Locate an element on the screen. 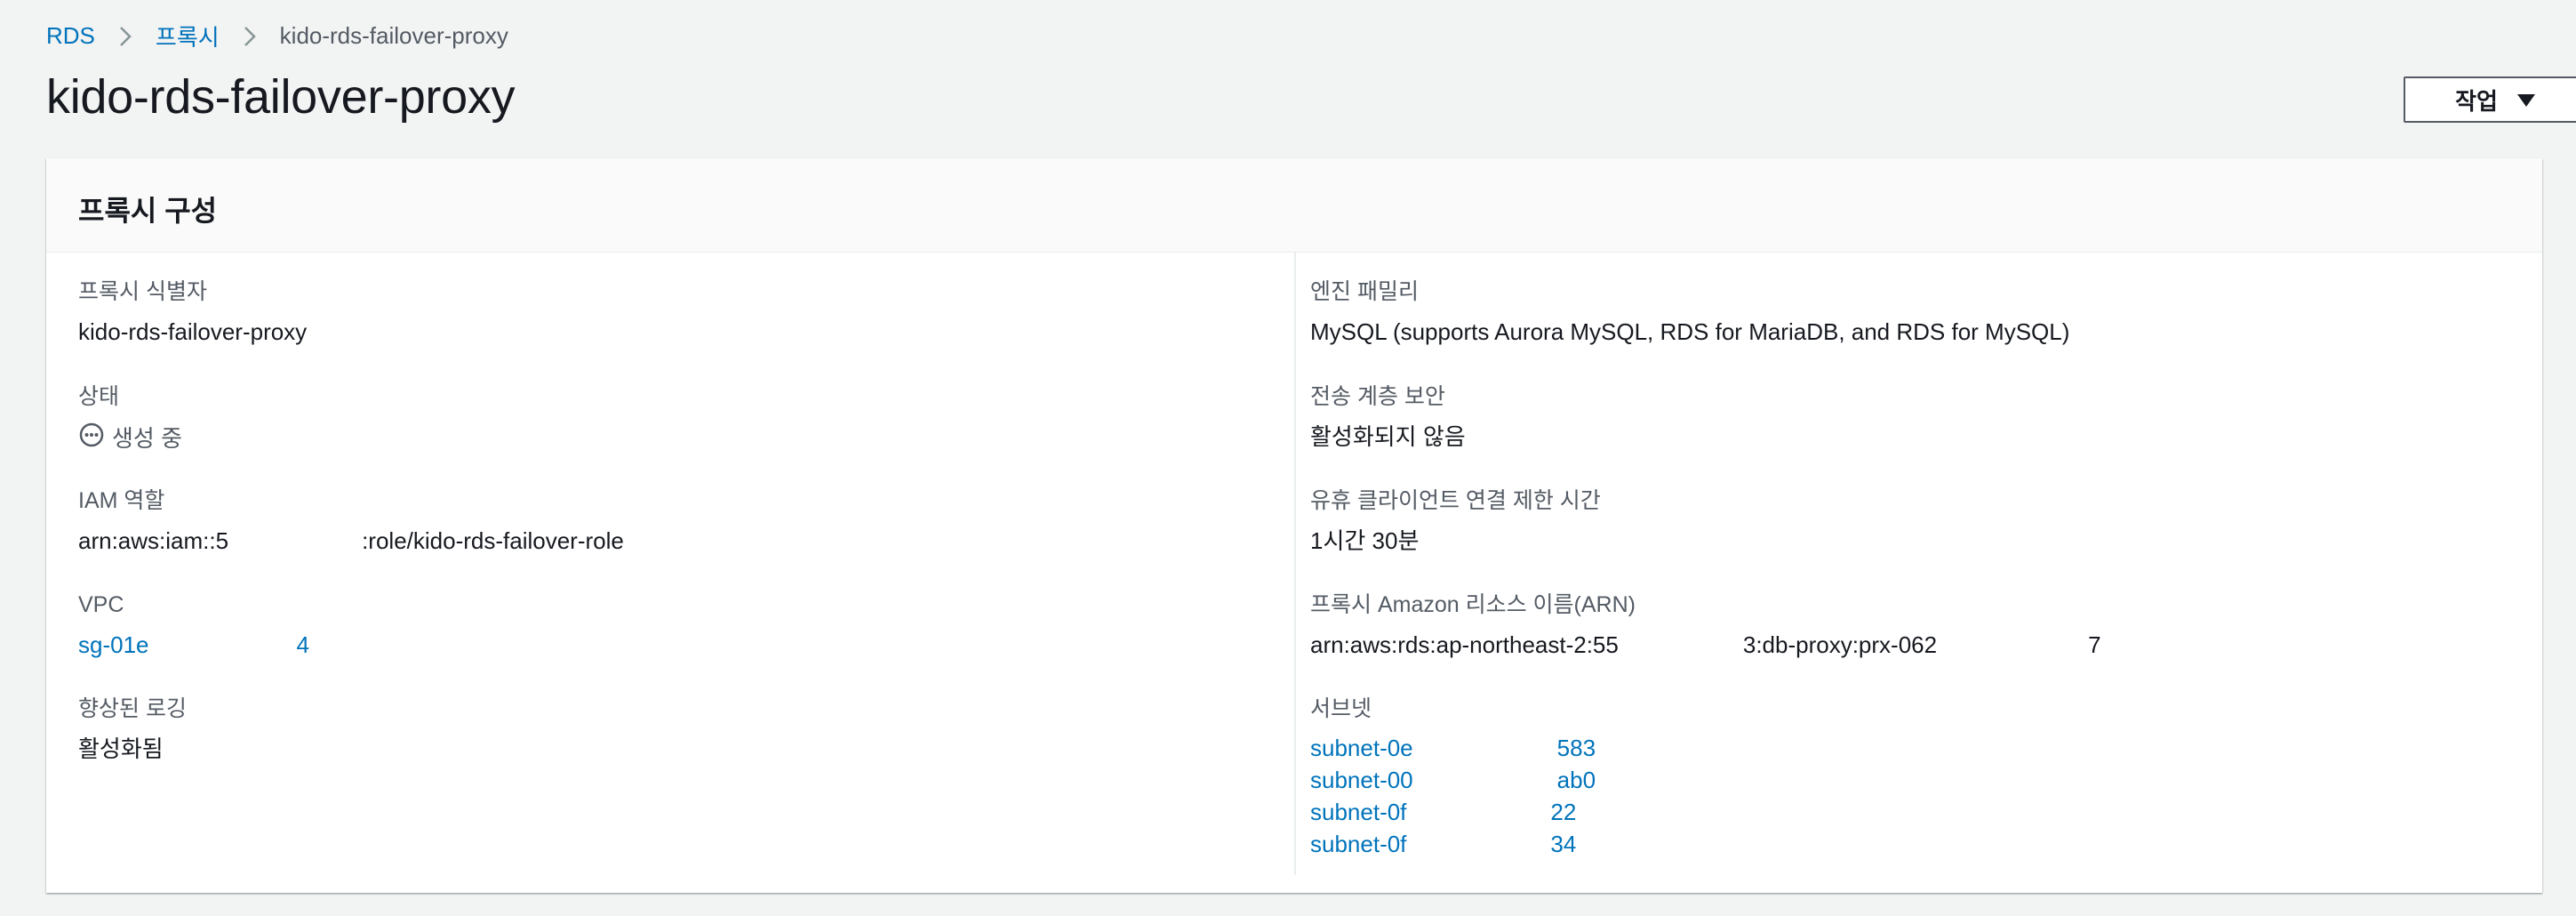 The image size is (2576, 916). field-vpc: VPC sg-01e 4 is located at coordinates (193, 625).